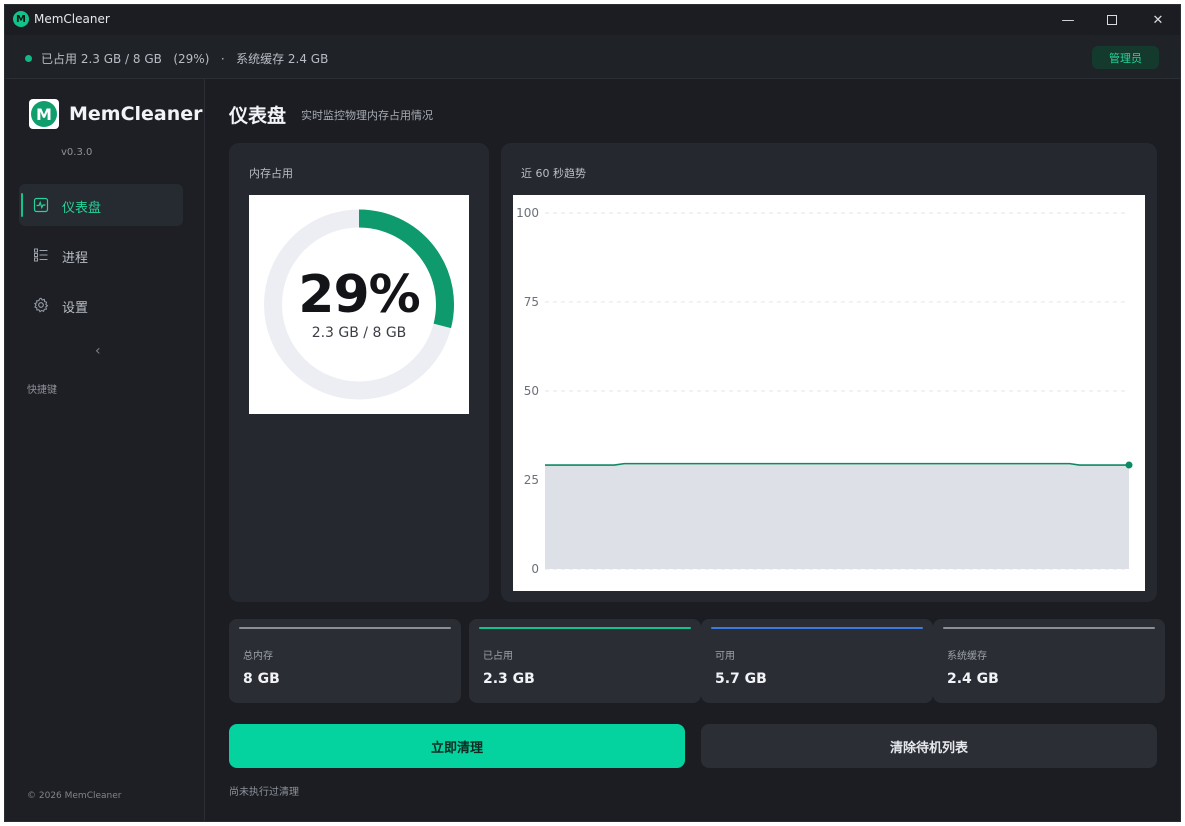 The width and height of the screenshot is (1185, 826). What do you see at coordinates (261, 679) in the screenshot?
I see `stat-value: 8 GB` at bounding box center [261, 679].